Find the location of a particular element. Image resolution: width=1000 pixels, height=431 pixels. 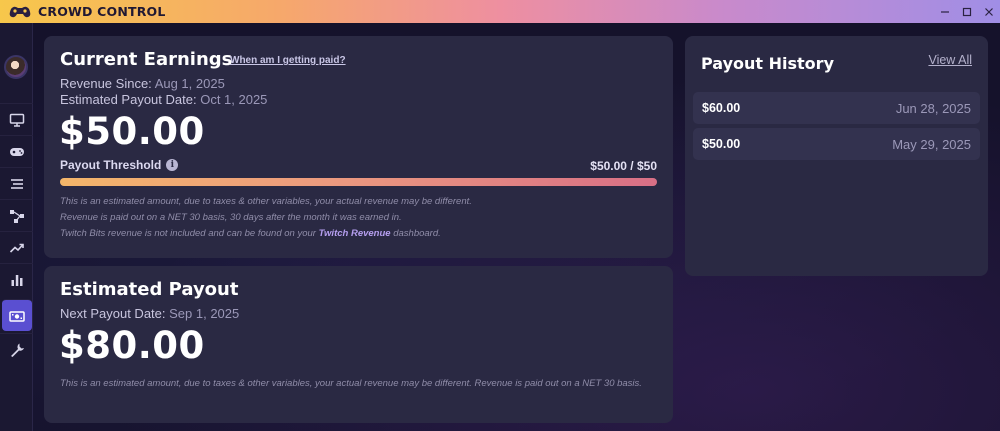

current-earnings-title: Current Earnings is located at coordinates (146, 59).